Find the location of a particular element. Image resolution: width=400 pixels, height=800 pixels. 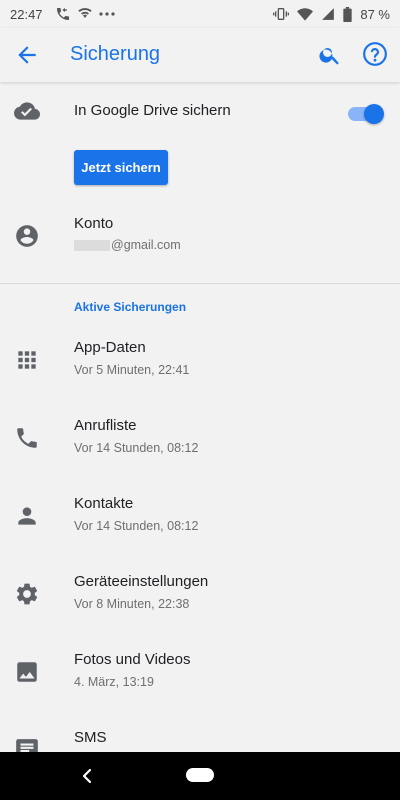

status-notification-icons is located at coordinates (85, 14).